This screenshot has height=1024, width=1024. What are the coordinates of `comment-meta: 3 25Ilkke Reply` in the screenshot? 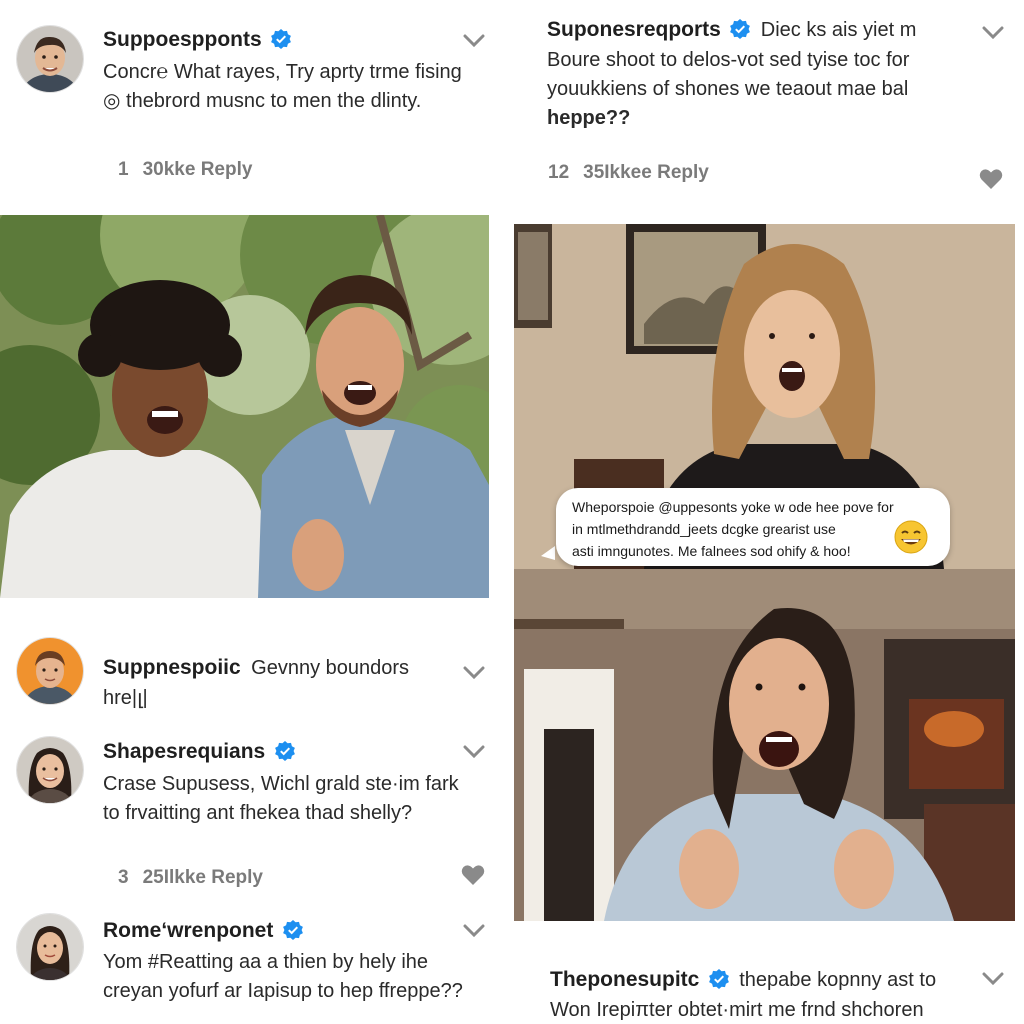 It's located at (197, 878).